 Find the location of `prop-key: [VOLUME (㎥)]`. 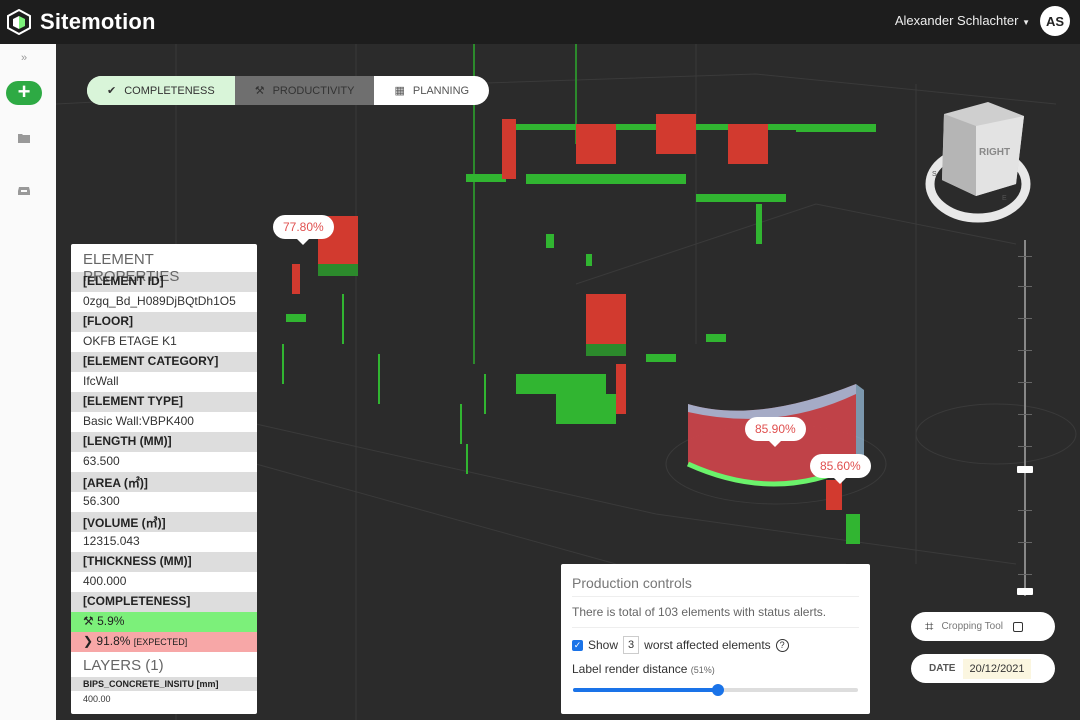

prop-key: [VOLUME (㎥)] is located at coordinates (164, 522).